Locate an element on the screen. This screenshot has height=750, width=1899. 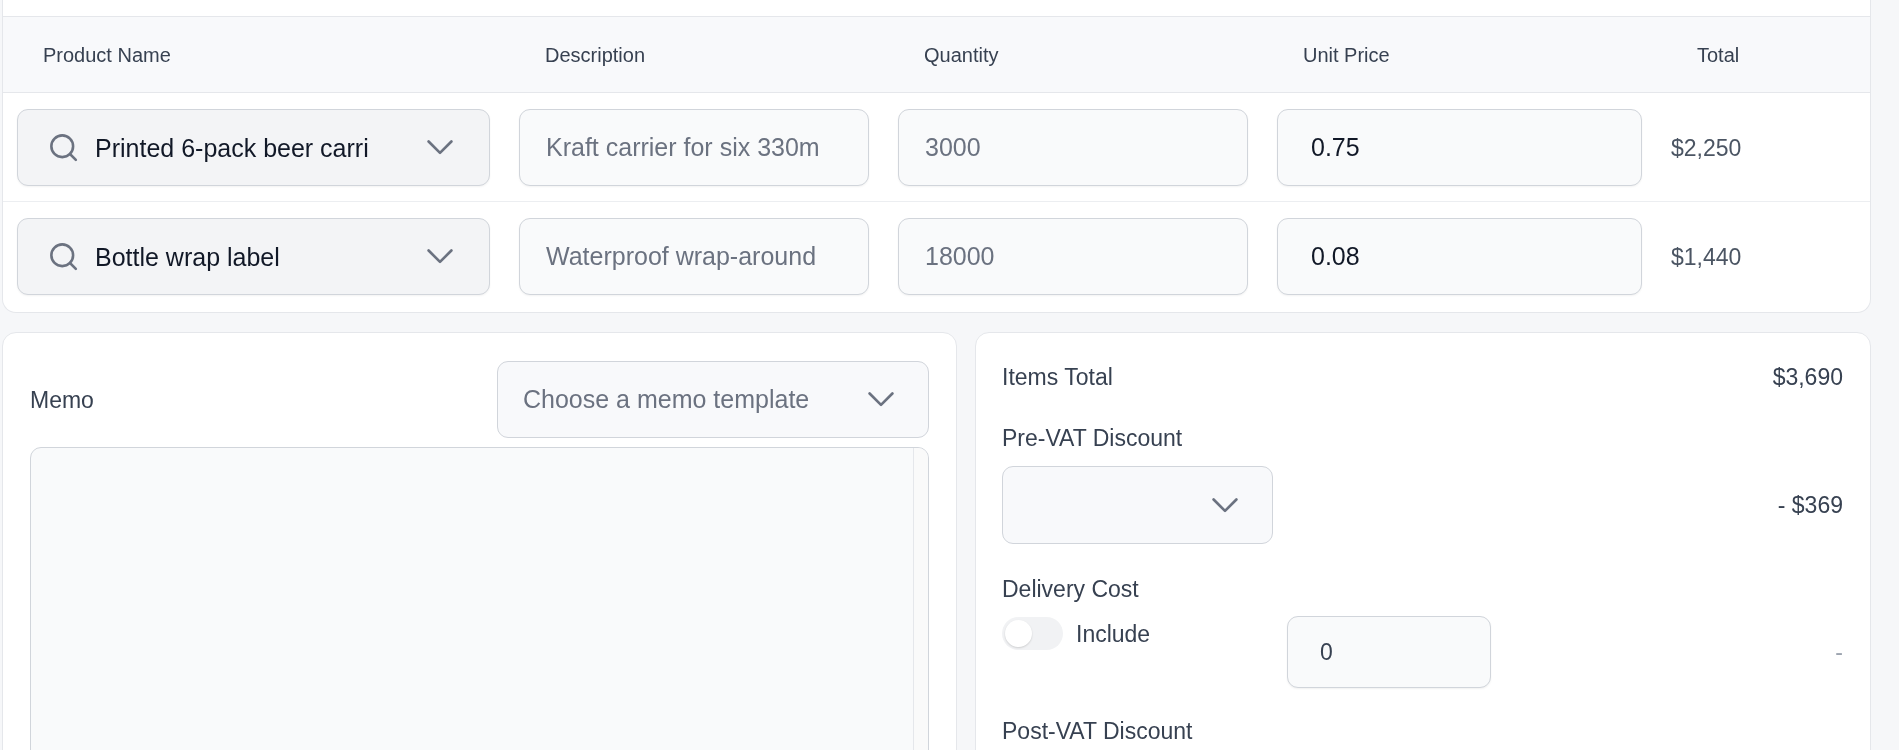
items-total-label: Items Total is located at coordinates (1057, 377).